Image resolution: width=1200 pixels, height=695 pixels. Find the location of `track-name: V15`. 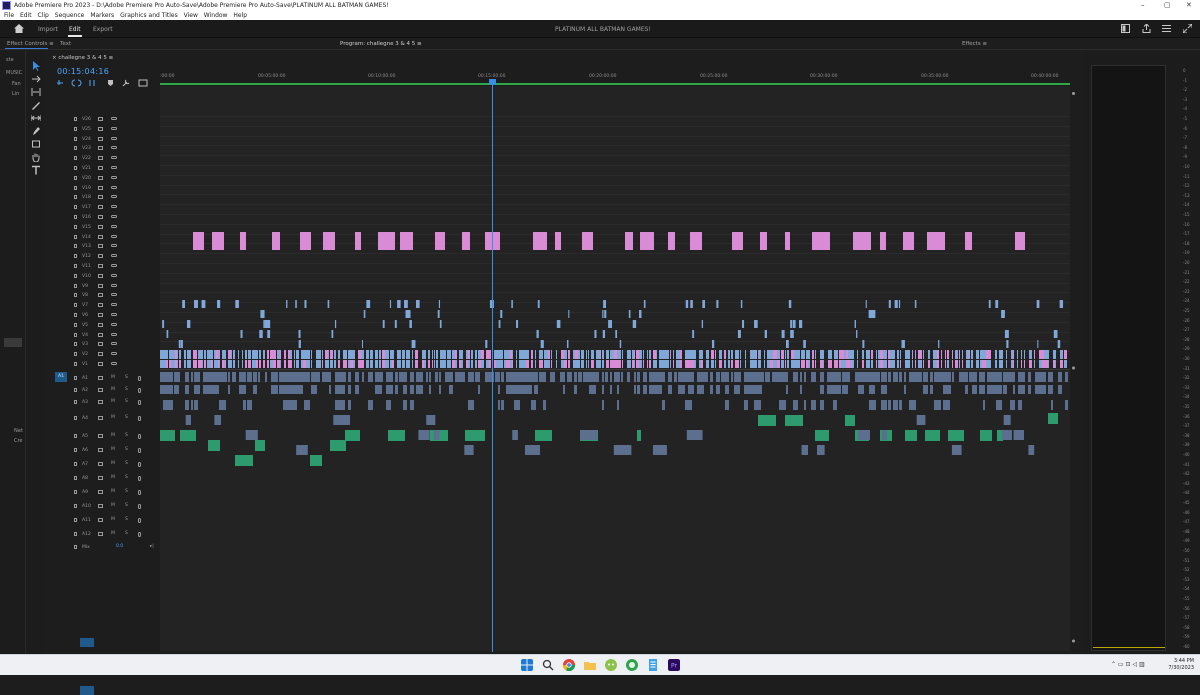

track-name: V15 is located at coordinates (86, 227).